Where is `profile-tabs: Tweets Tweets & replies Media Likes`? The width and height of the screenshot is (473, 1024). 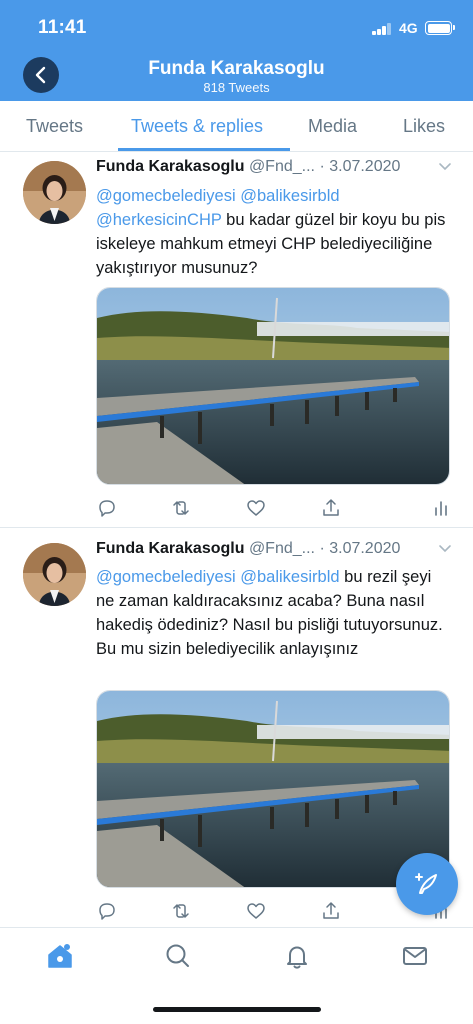 profile-tabs: Tweets Tweets & replies Media Likes is located at coordinates (236, 126).